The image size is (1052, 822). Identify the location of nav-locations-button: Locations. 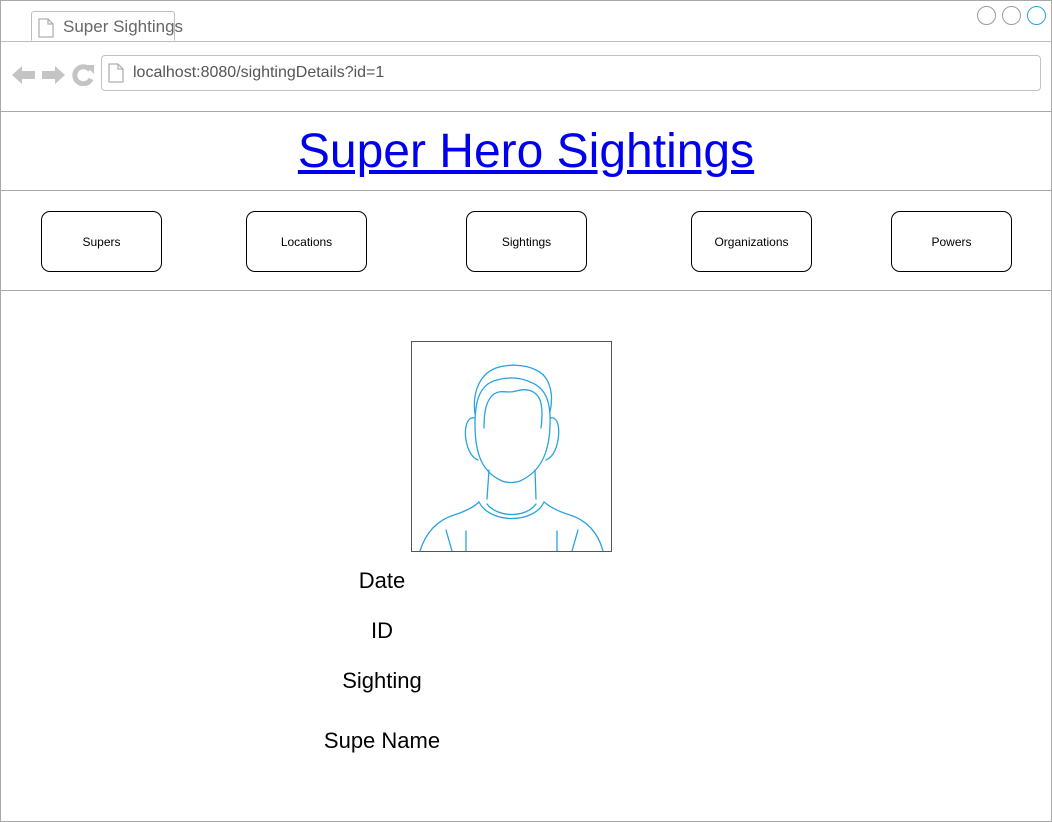
(306, 241).